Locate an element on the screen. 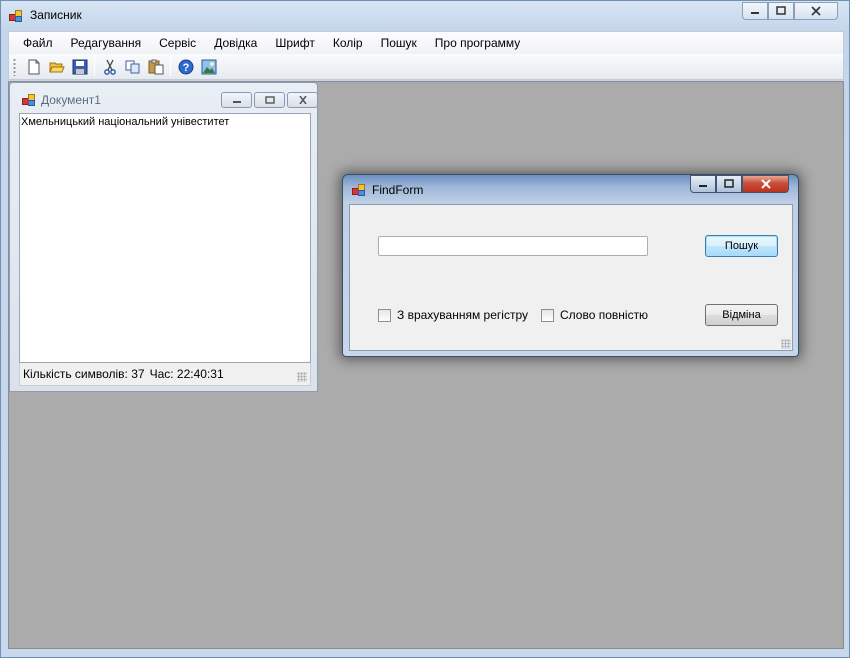 This screenshot has height=658, width=850. paste-button is located at coordinates (155, 67).